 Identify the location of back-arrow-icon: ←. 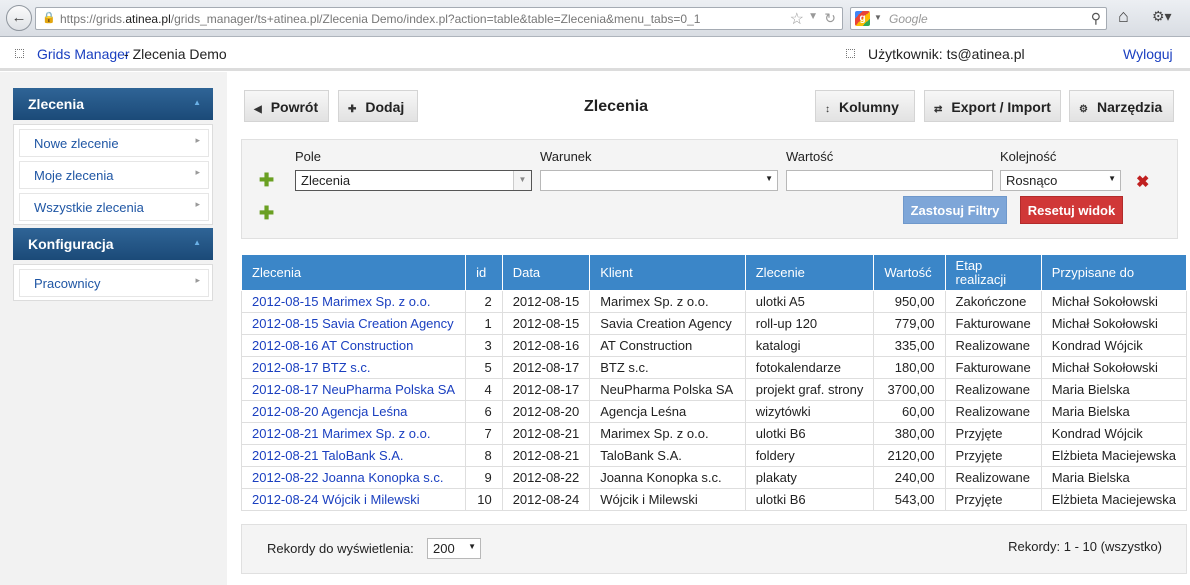
(19, 18).